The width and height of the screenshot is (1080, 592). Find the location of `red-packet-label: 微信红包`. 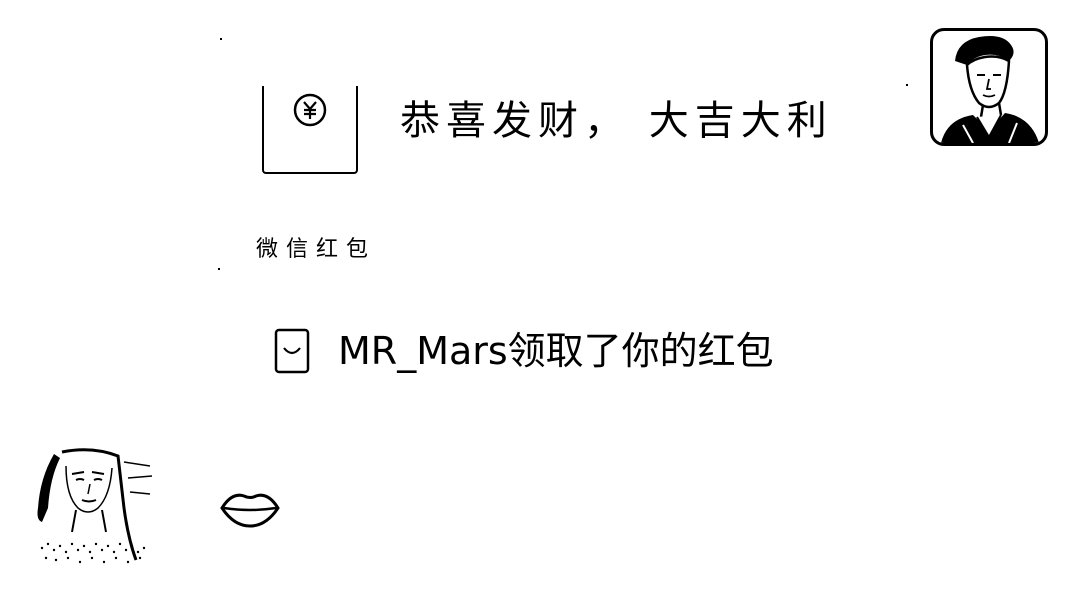

red-packet-label: 微信红包 is located at coordinates (316, 249).